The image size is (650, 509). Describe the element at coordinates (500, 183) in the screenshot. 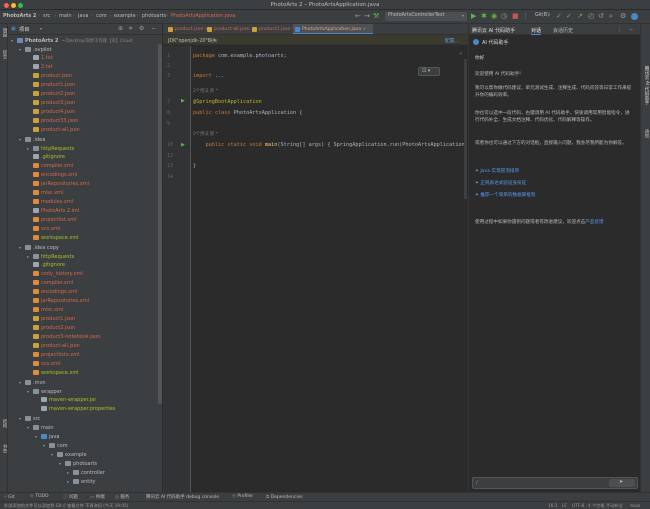

I see `suggestion-link: ✦ 正则表达式验证身份证` at that location.